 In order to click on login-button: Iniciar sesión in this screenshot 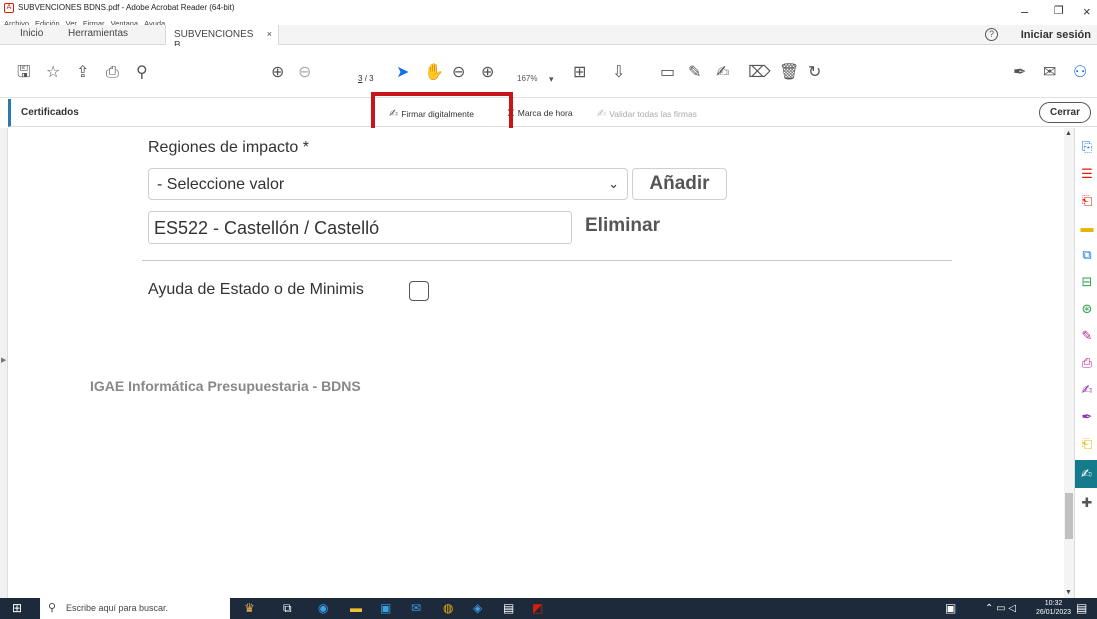, I will do `click(1056, 35)`.